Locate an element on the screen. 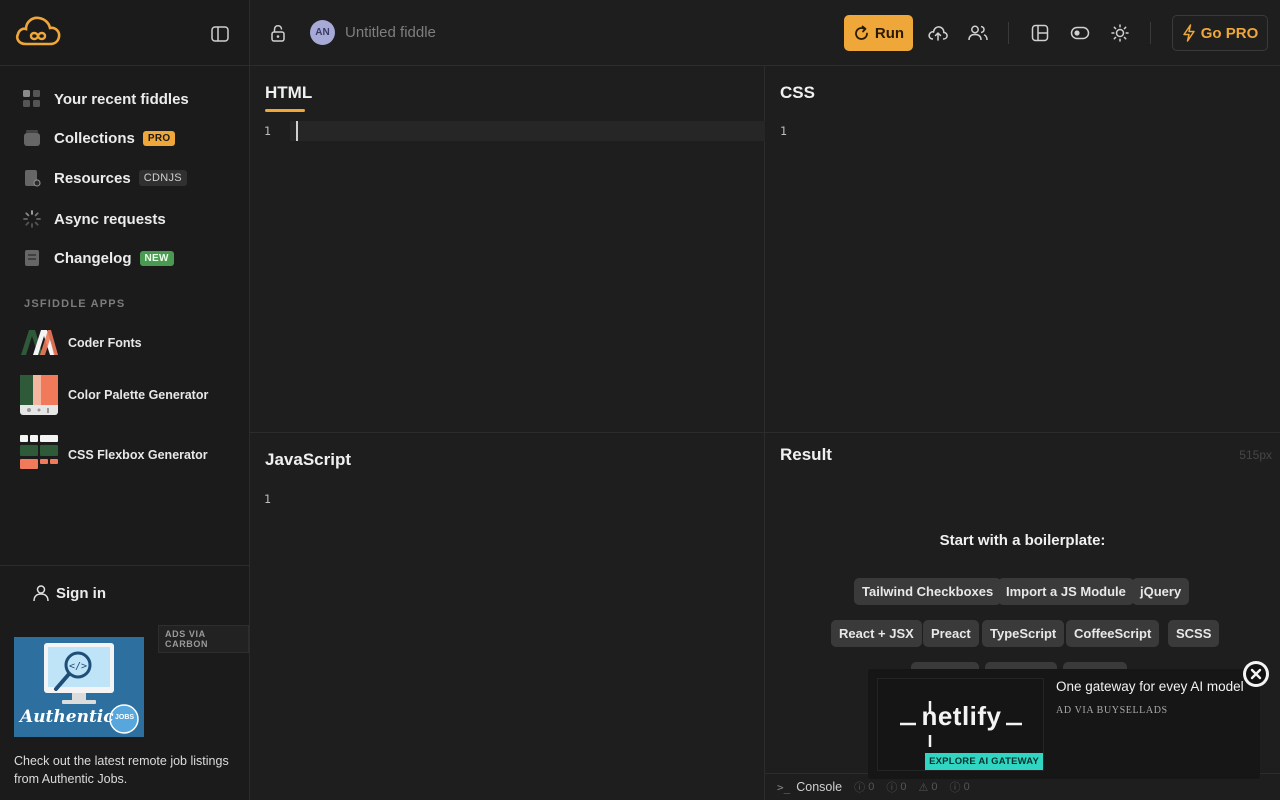 The image size is (1280, 800). app-label: Color Palette Generator is located at coordinates (138, 395).